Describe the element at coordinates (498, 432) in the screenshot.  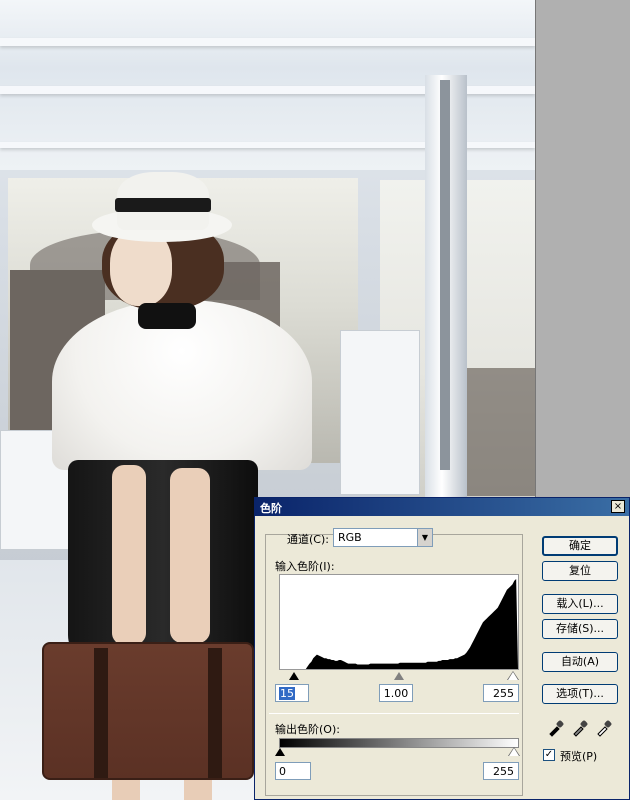
I see `mural-building` at that location.